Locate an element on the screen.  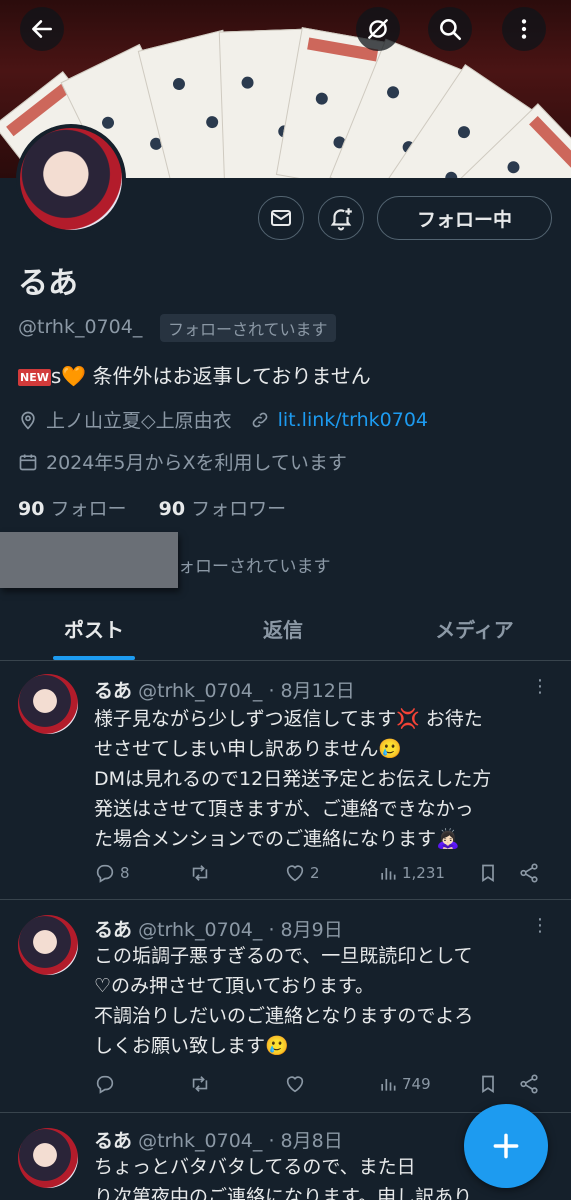
profile-location: 上ノ山立夏◇上原由衣 is located at coordinates (139, 421).